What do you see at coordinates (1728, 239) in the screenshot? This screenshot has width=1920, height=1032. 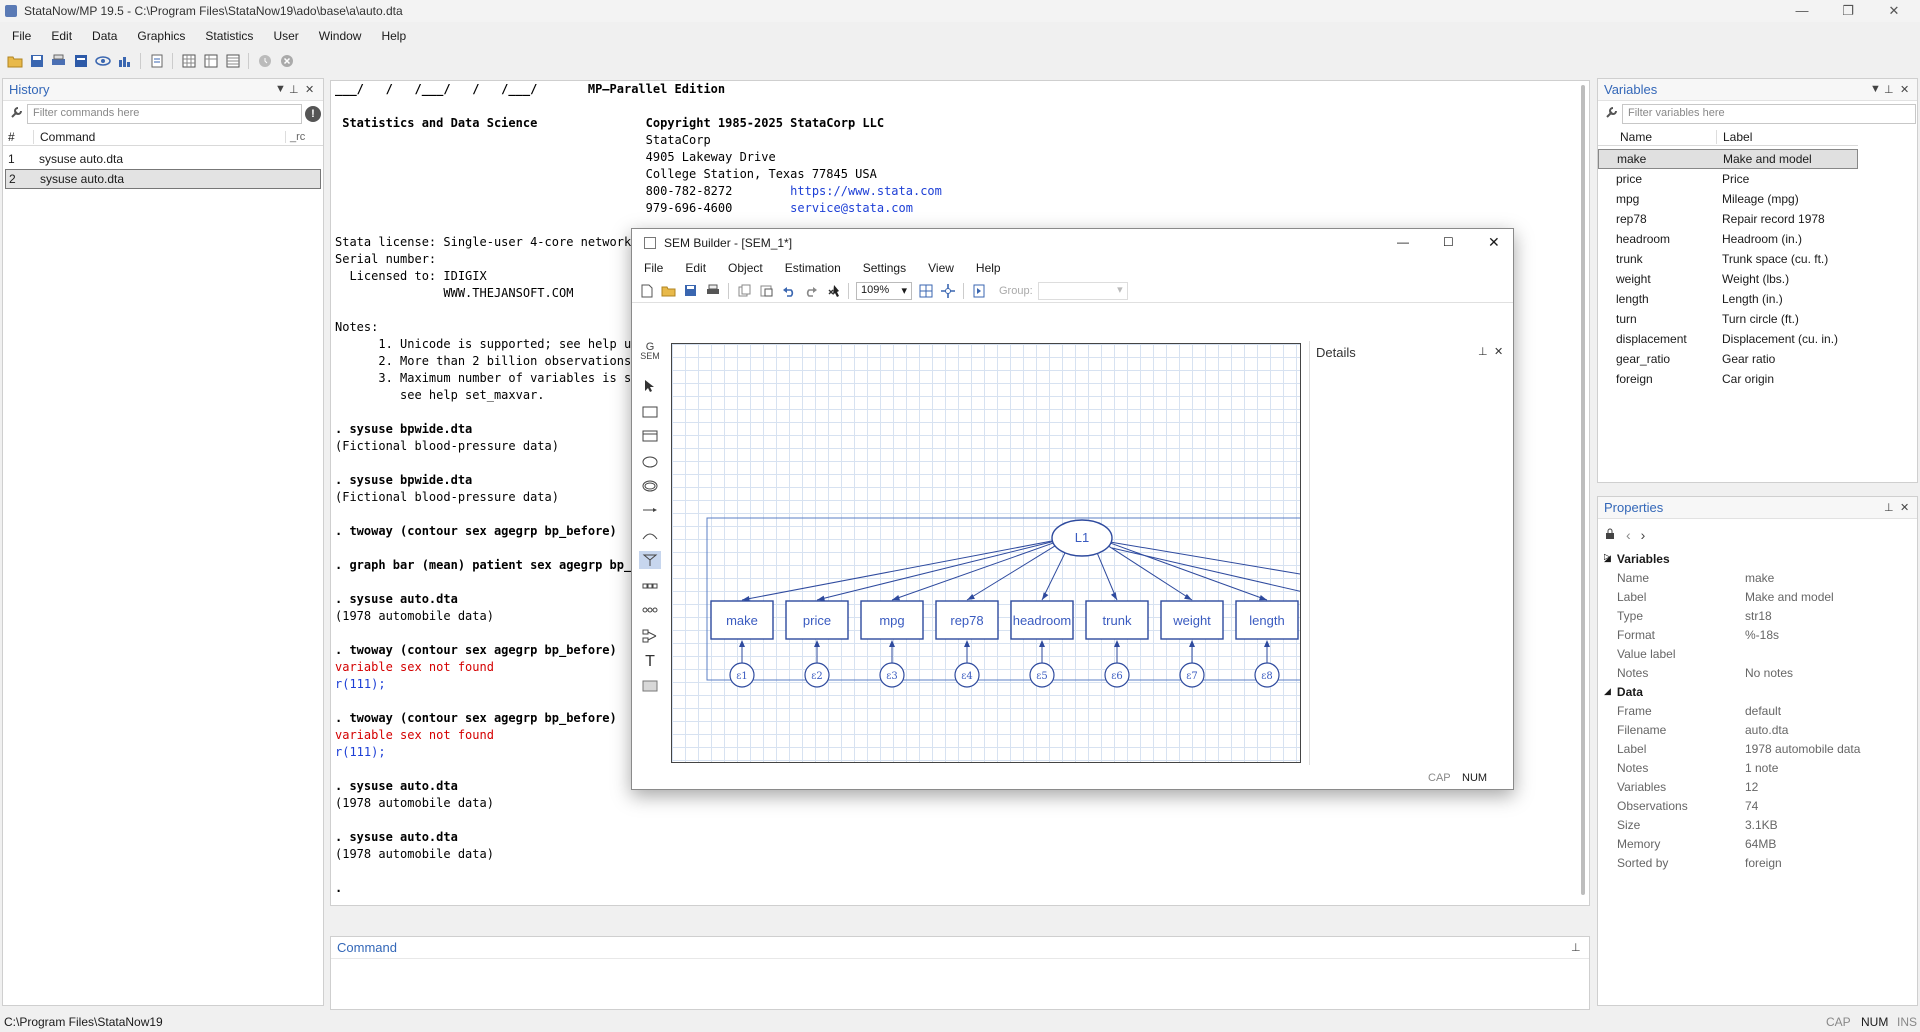 I see `variable-row-headroom: headroom Headroom (in.)` at bounding box center [1728, 239].